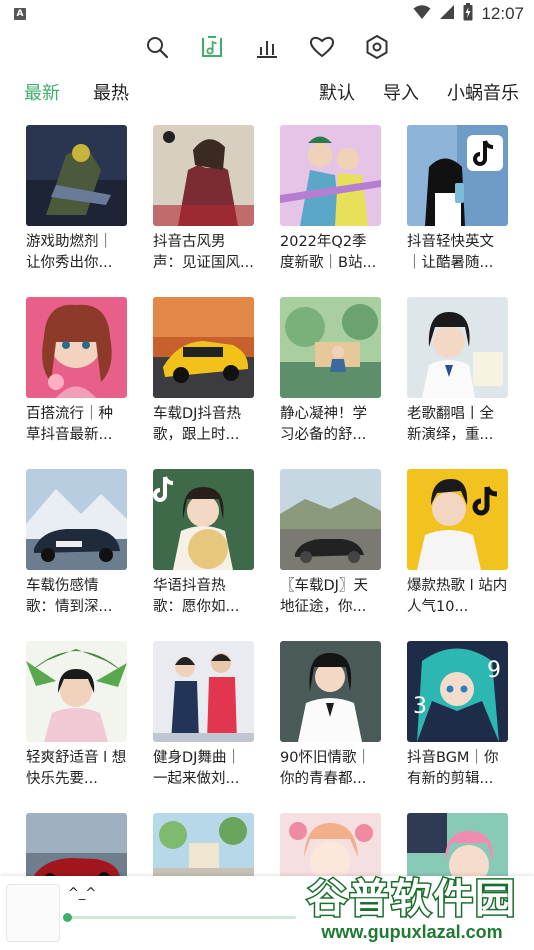 This screenshot has height=950, width=534. What do you see at coordinates (483, 92) in the screenshot?
I see `tab-source: 小蜗音乐` at bounding box center [483, 92].